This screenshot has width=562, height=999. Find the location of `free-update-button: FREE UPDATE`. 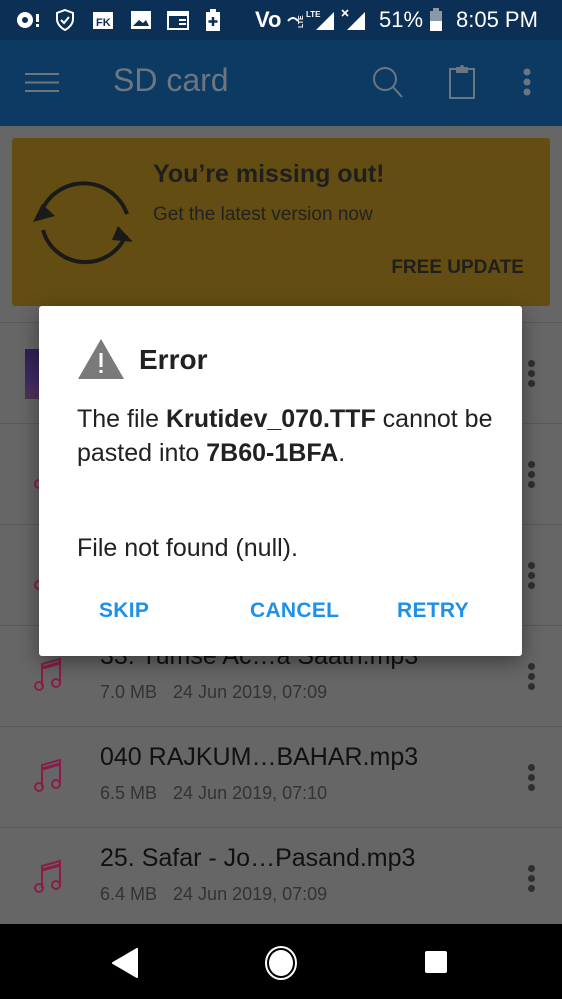

free-update-button: FREE UPDATE is located at coordinates (457, 268).